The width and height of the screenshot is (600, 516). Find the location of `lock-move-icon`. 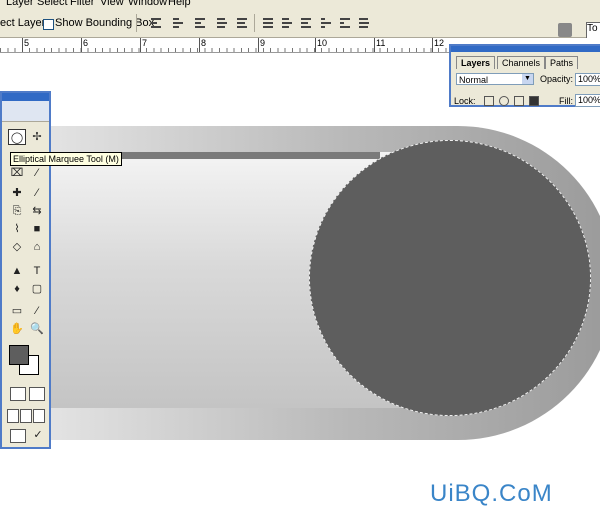

lock-move-icon is located at coordinates (519, 101).